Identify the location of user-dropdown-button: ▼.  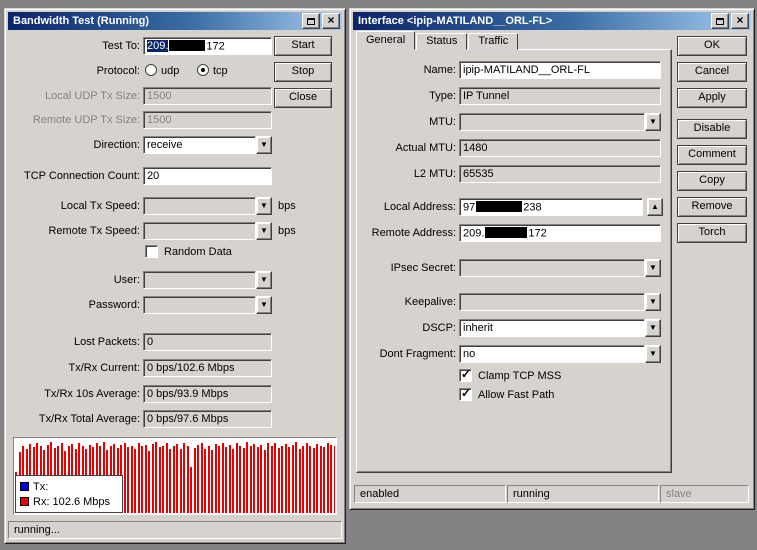
(264, 280).